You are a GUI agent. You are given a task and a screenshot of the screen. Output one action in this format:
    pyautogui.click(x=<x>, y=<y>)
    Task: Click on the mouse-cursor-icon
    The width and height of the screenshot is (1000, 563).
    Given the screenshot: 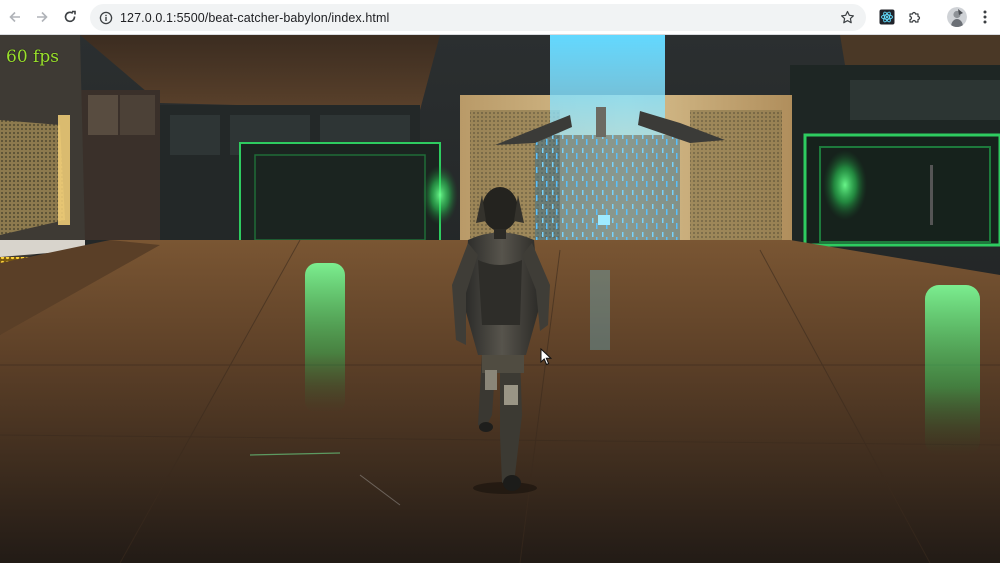 What is the action you would take?
    pyautogui.click(x=546, y=357)
    